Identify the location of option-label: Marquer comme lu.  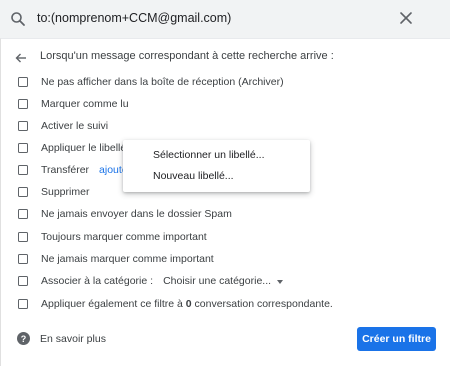
(85, 104).